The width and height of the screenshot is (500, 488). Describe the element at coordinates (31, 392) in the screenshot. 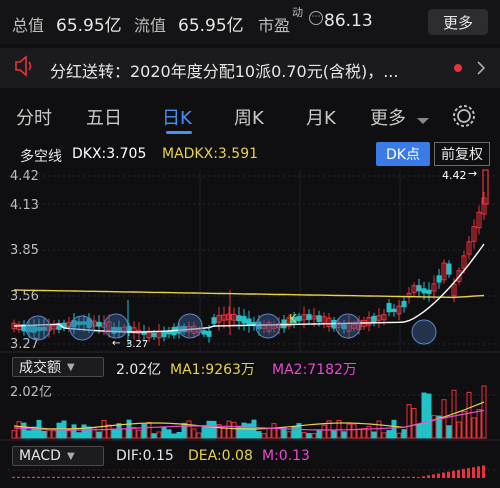

I see `volume-axis-top: 2.02亿` at that location.